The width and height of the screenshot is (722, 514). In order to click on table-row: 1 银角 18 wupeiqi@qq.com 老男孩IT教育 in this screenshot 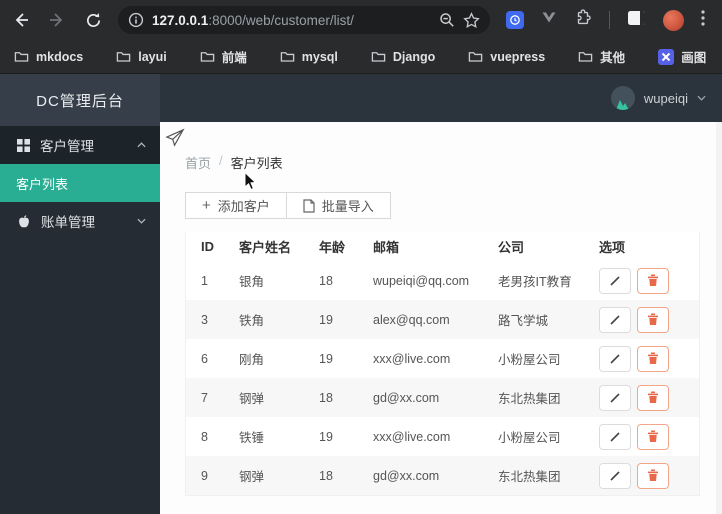, I will do `click(442, 280)`.